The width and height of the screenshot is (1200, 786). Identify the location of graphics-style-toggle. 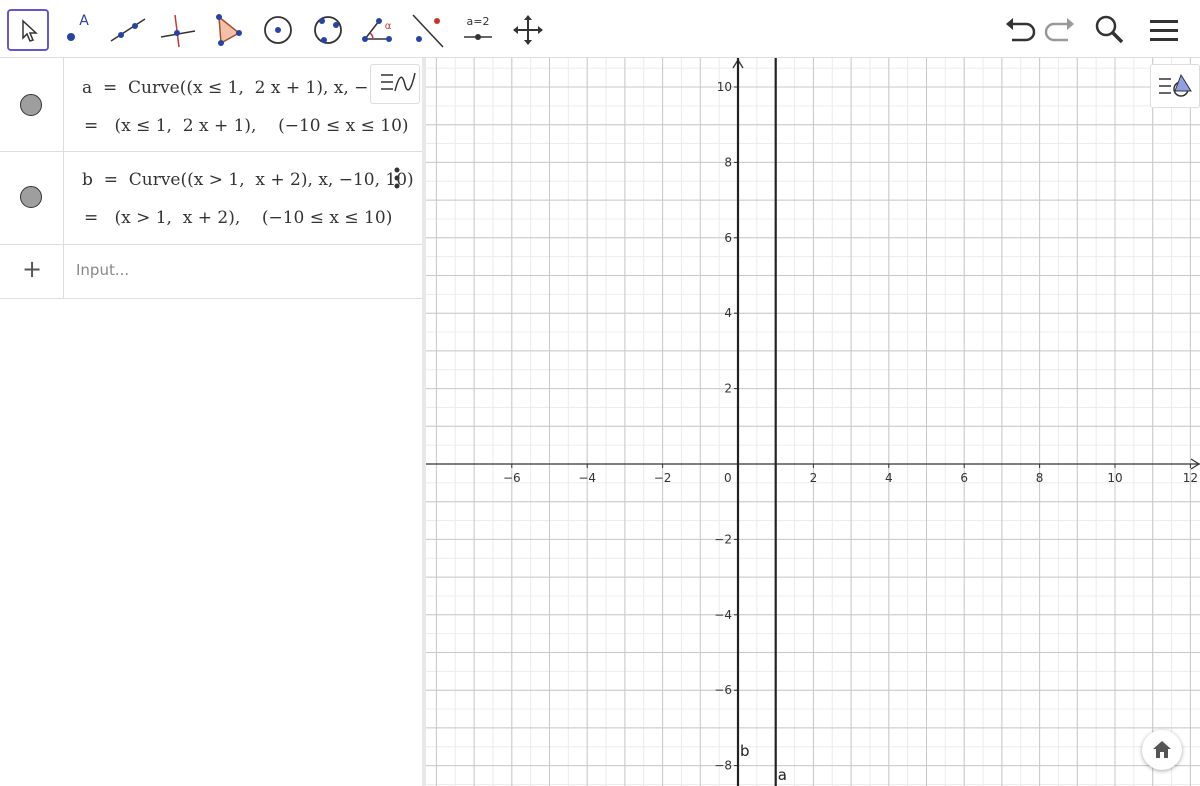
(1175, 86).